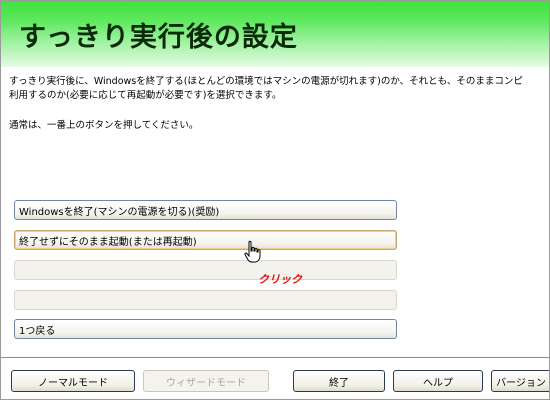 The image size is (550, 400). Describe the element at coordinates (158, 37) in the screenshot. I see `page-title: すっきり実行後の設定` at that location.